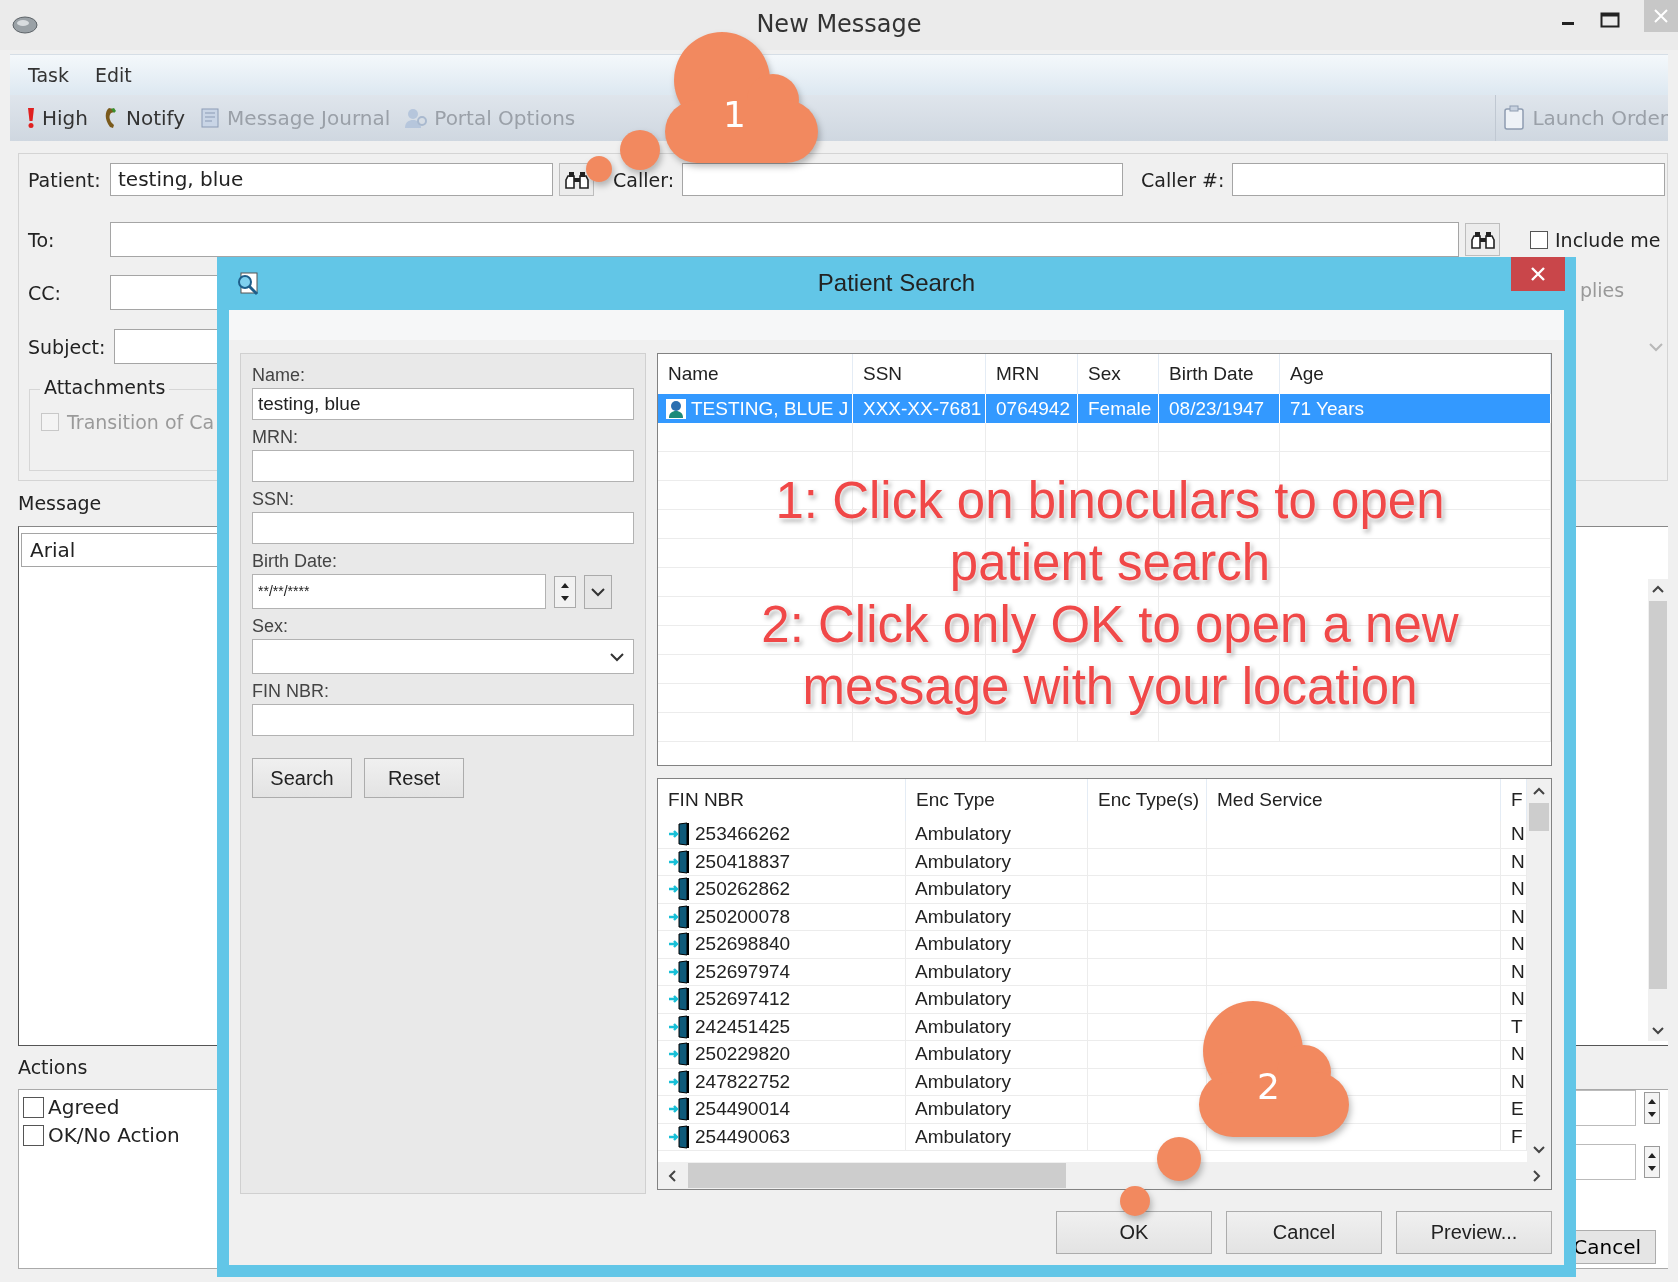 The image size is (1678, 1282). I want to click on table-cell: 0764942, so click(1032, 408).